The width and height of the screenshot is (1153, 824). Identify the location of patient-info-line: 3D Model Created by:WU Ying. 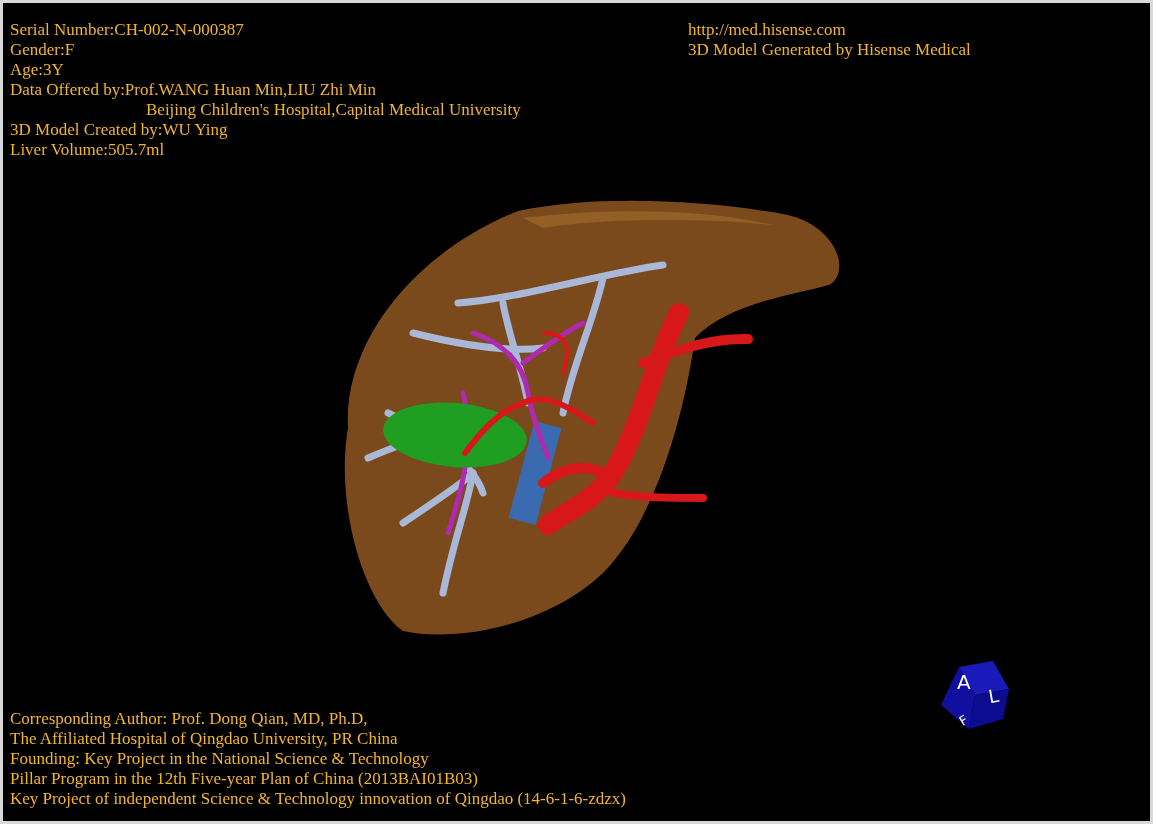
(119, 130).